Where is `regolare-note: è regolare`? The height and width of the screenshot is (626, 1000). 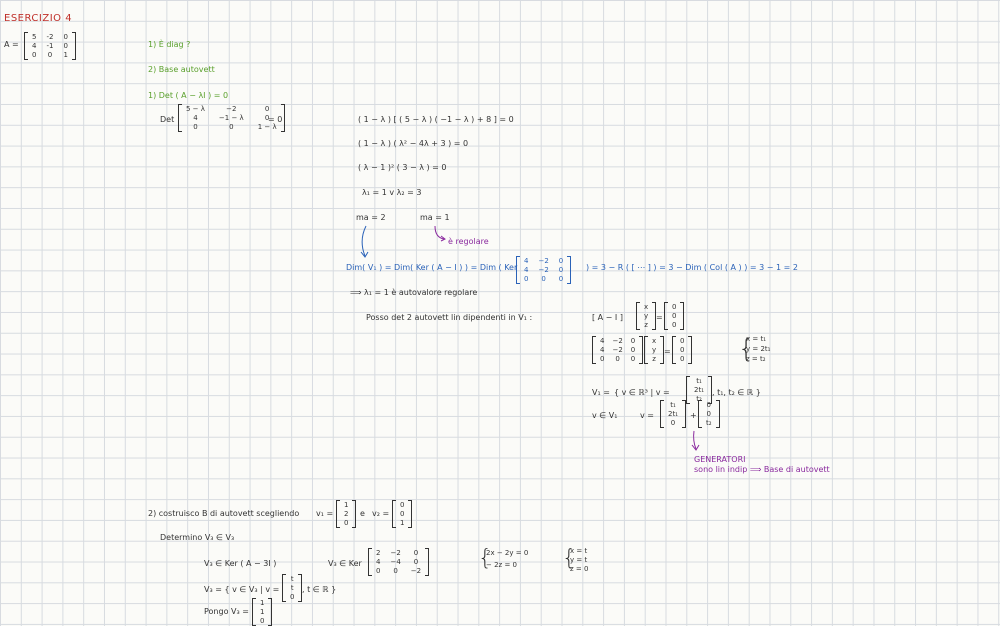
regolare-note: è regolare is located at coordinates (468, 241).